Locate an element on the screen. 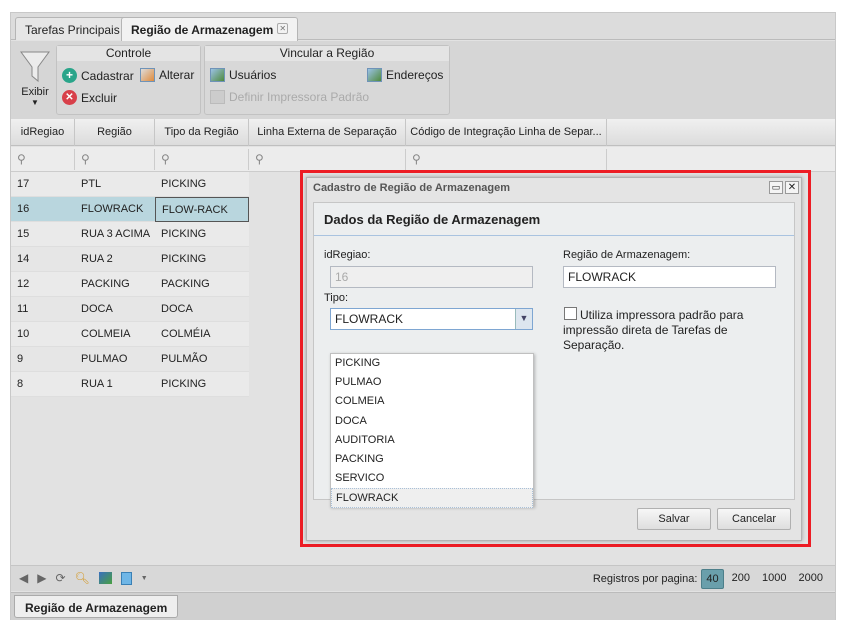 The height and width of the screenshot is (636, 854). prev-page-icon: ◀ is located at coordinates (23, 578).